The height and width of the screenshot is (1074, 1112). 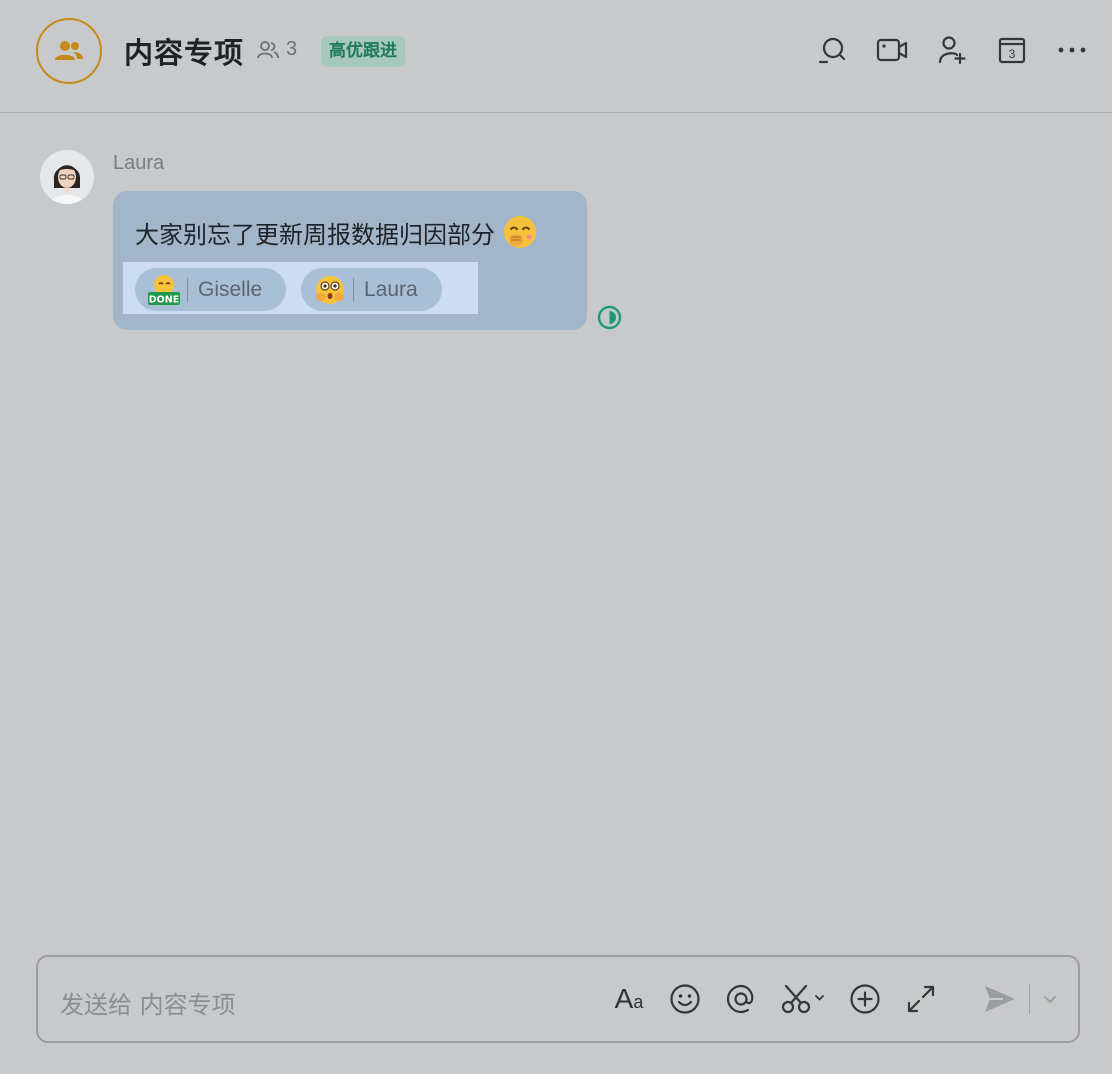 I want to click on svg-text: DONE, so click(x=164, y=299).